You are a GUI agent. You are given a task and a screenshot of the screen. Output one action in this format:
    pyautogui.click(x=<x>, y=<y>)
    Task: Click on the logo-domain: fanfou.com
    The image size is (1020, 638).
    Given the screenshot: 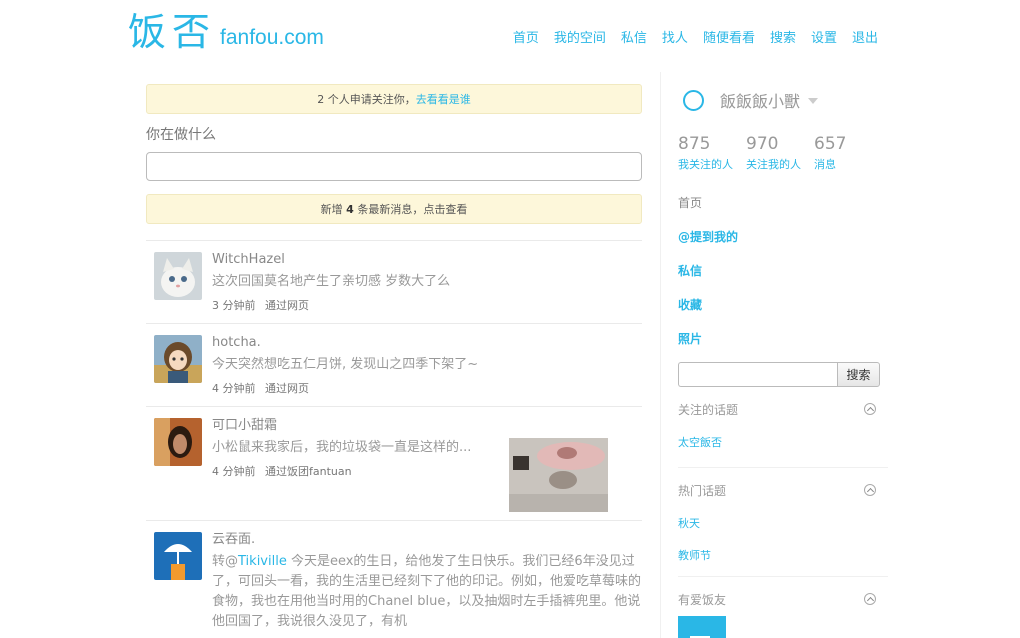 What is the action you would take?
    pyautogui.click(x=272, y=37)
    